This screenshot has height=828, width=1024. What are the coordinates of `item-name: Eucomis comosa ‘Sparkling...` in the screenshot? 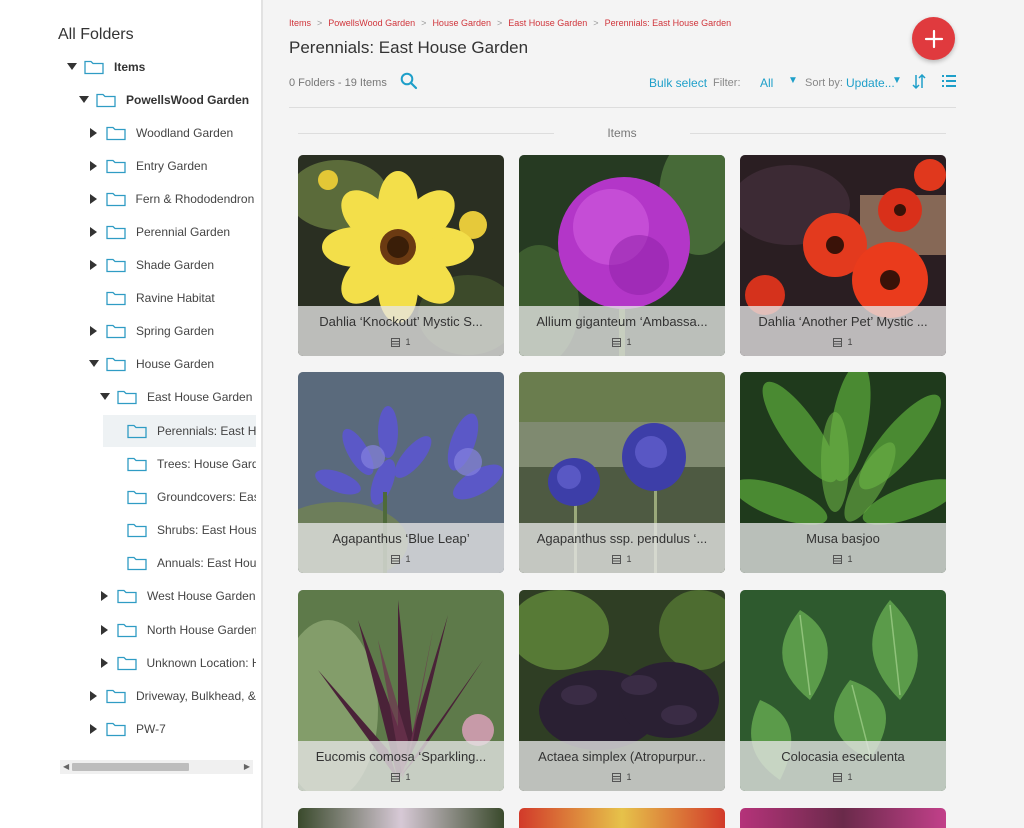 It's located at (401, 756).